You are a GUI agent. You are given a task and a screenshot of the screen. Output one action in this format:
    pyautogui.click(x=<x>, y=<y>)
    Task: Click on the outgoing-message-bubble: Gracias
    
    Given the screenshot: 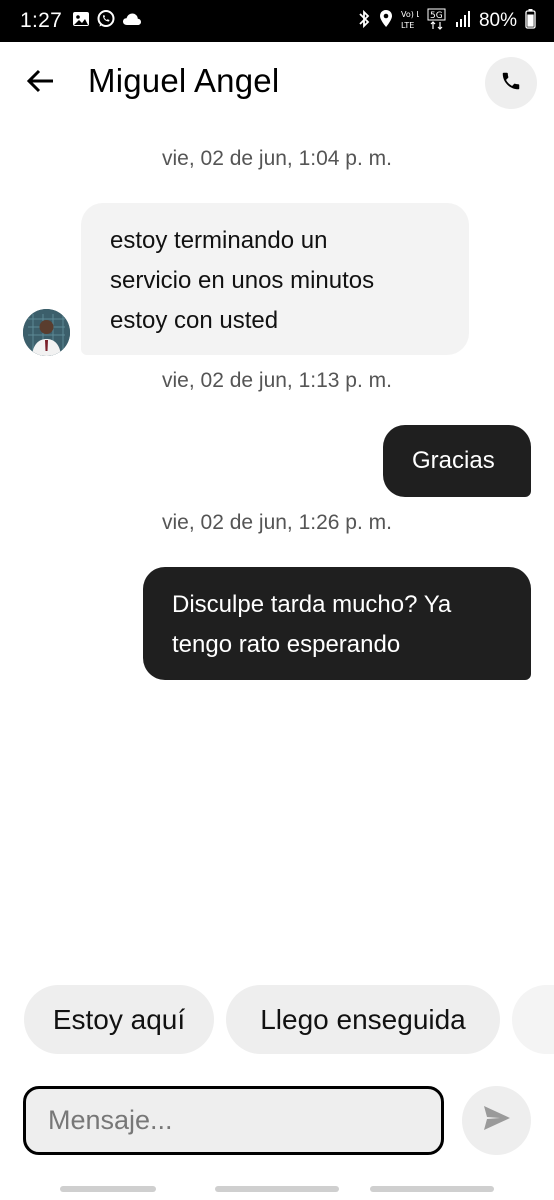 What is the action you would take?
    pyautogui.click(x=457, y=461)
    